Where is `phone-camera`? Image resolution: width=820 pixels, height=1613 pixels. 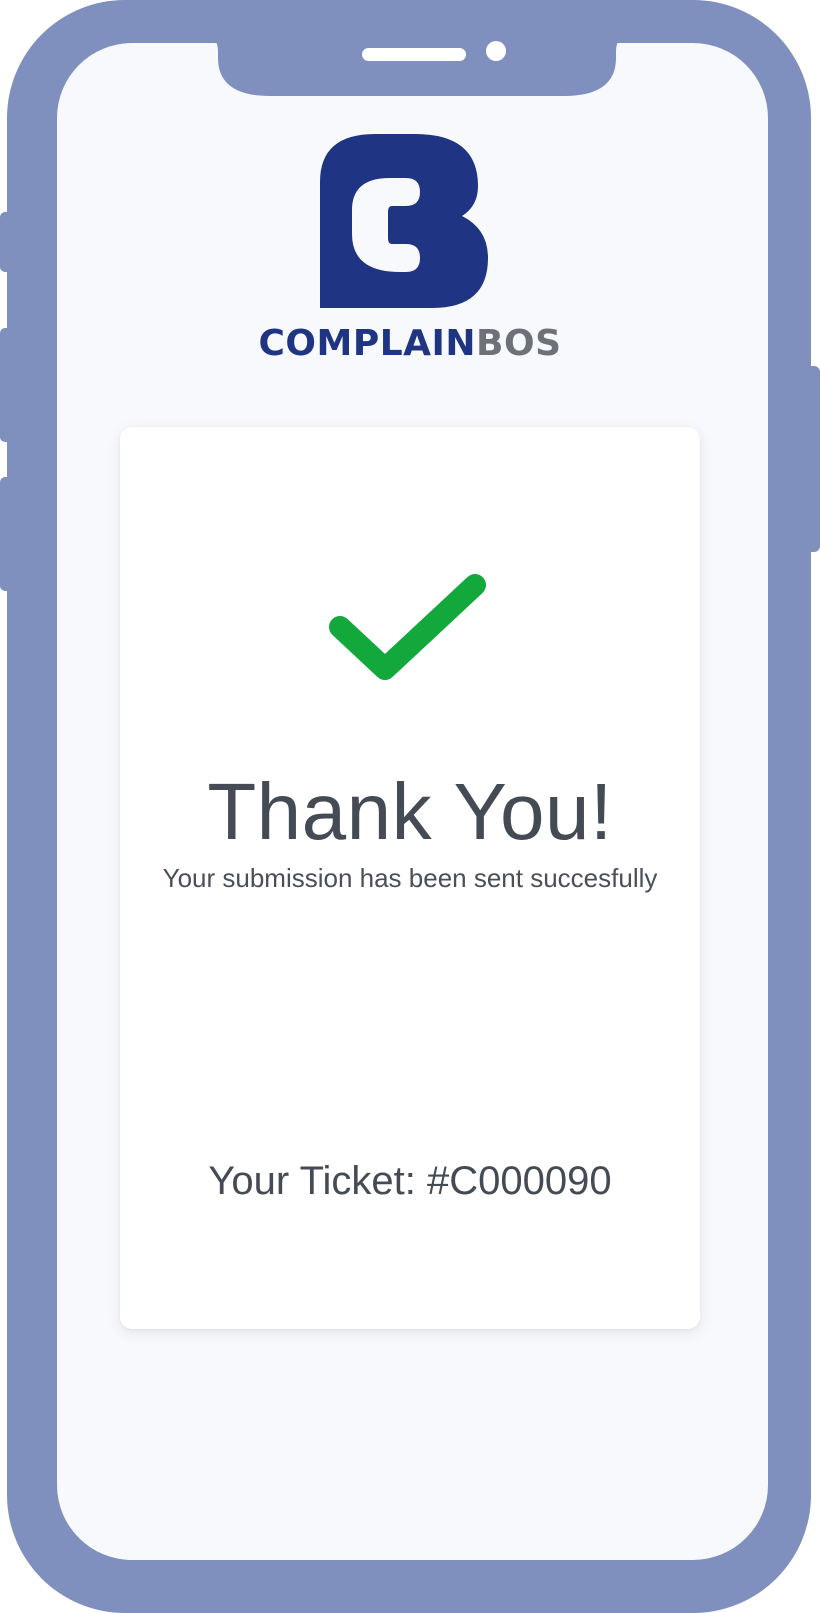
phone-camera is located at coordinates (496, 51).